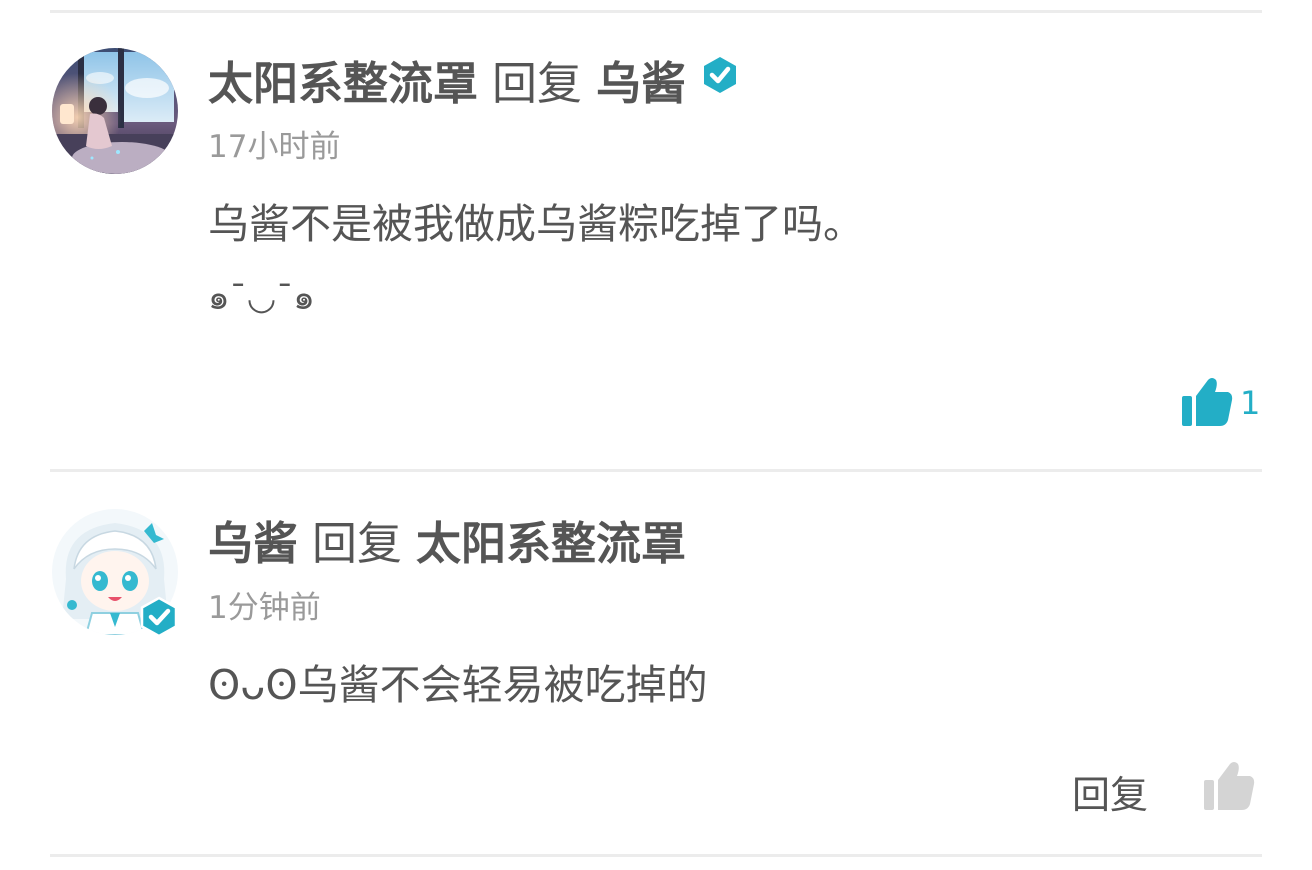 This screenshot has height=870, width=1312. I want to click on like-button: 1, so click(1220, 403).